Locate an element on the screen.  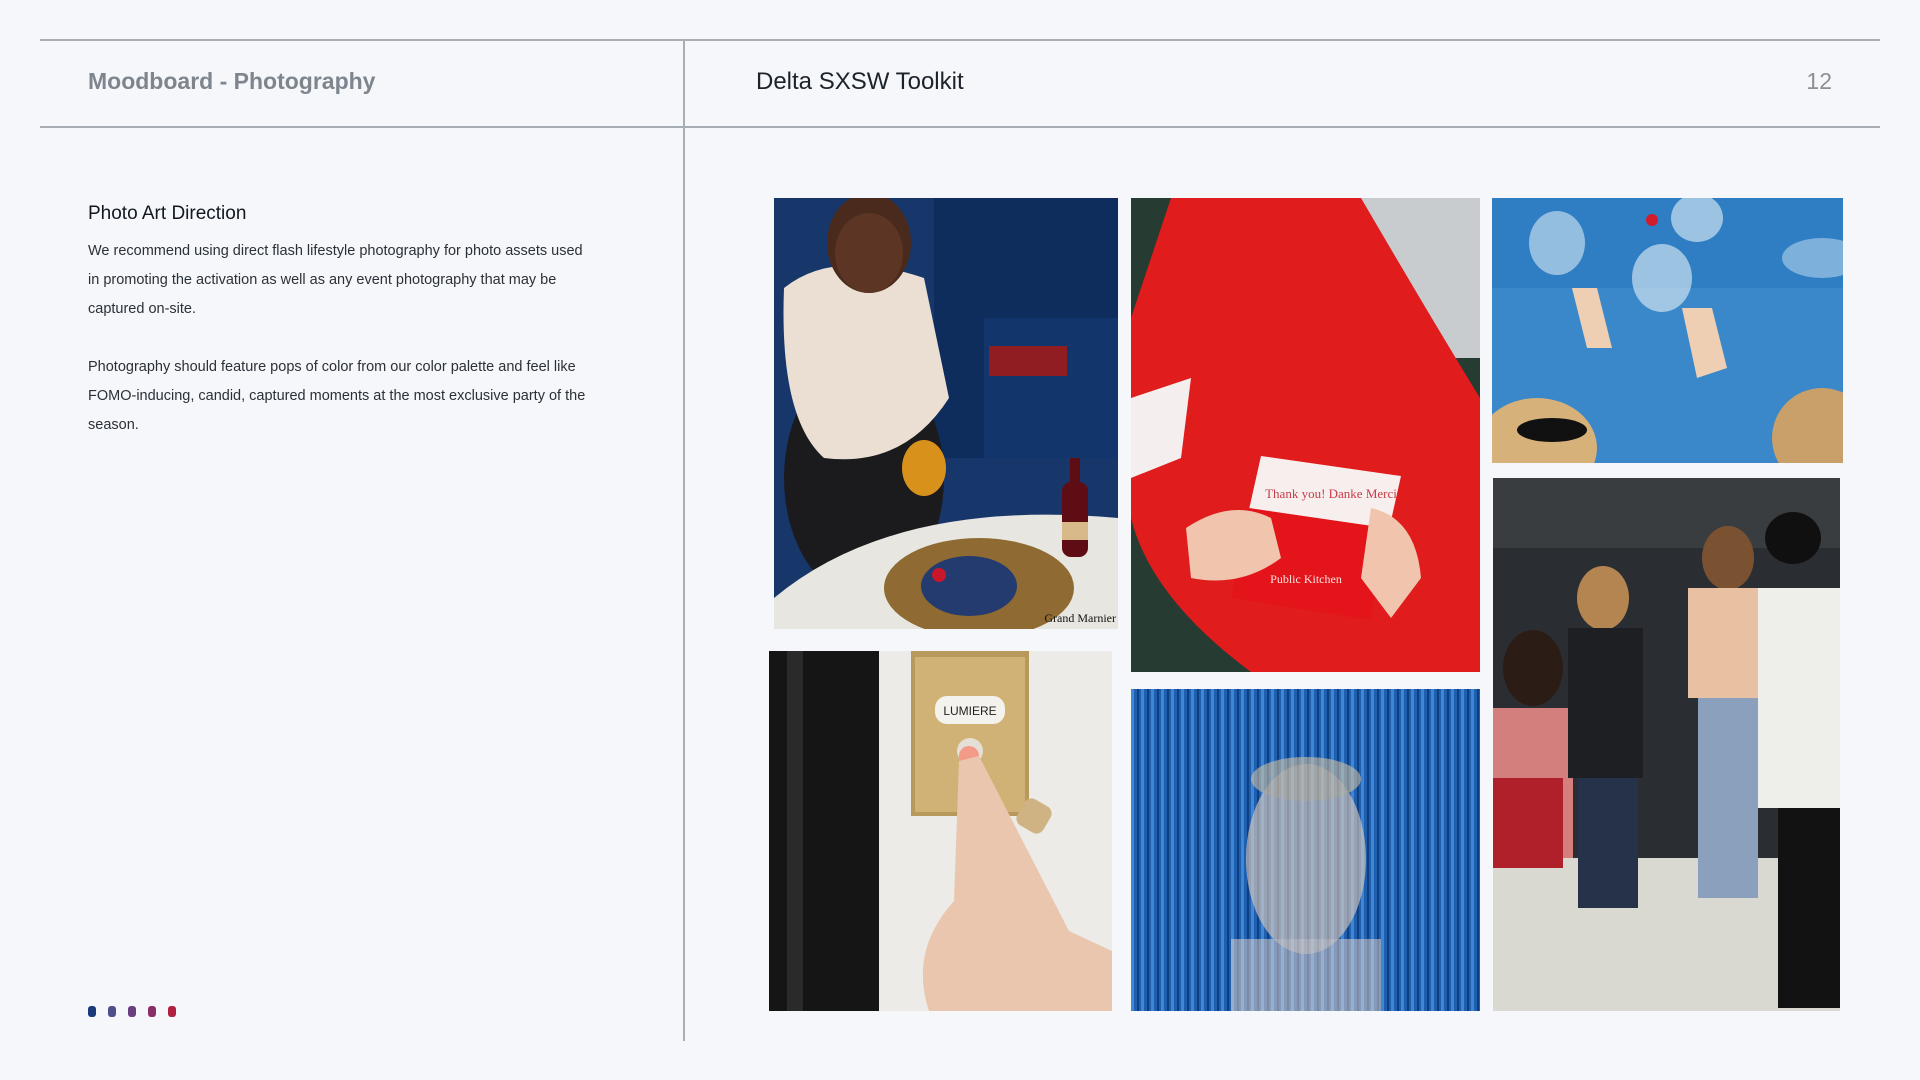
content-heading: Photo Art Direction is located at coordinates (167, 213).